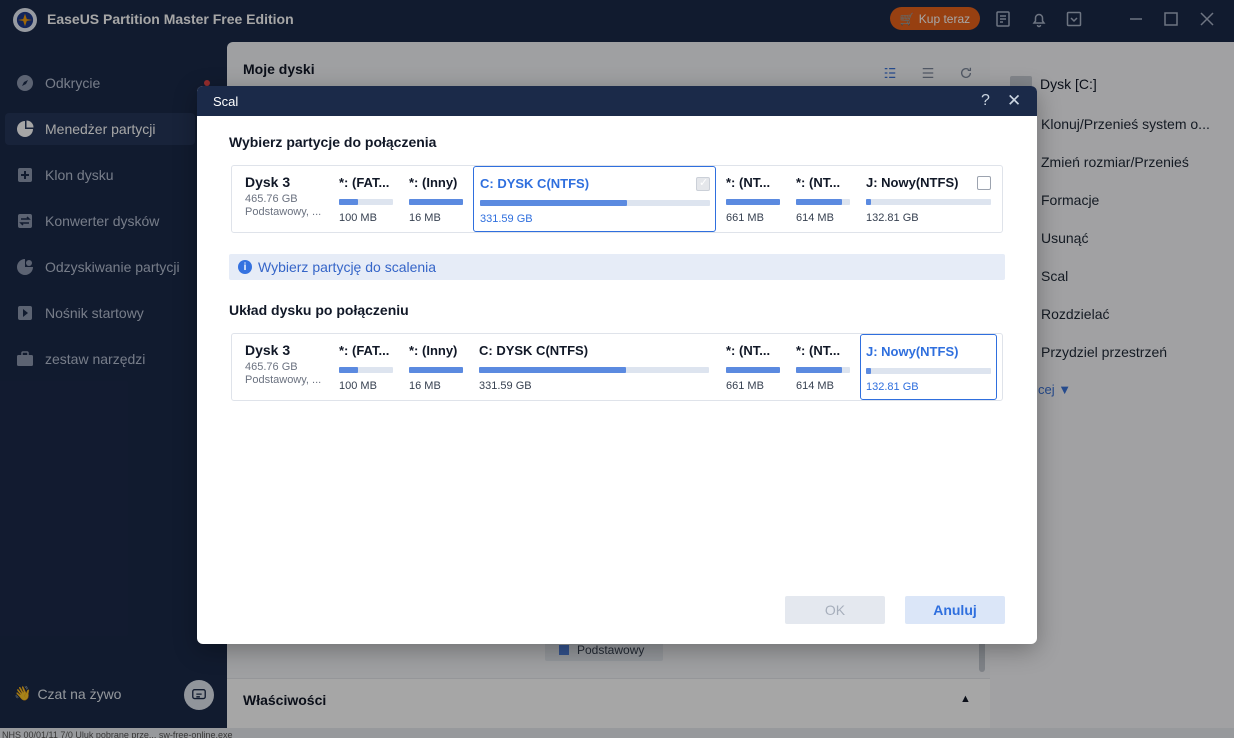 The width and height of the screenshot is (1234, 738). Describe the element at coordinates (1014, 101) in the screenshot. I see `close-icon: ✕` at that location.